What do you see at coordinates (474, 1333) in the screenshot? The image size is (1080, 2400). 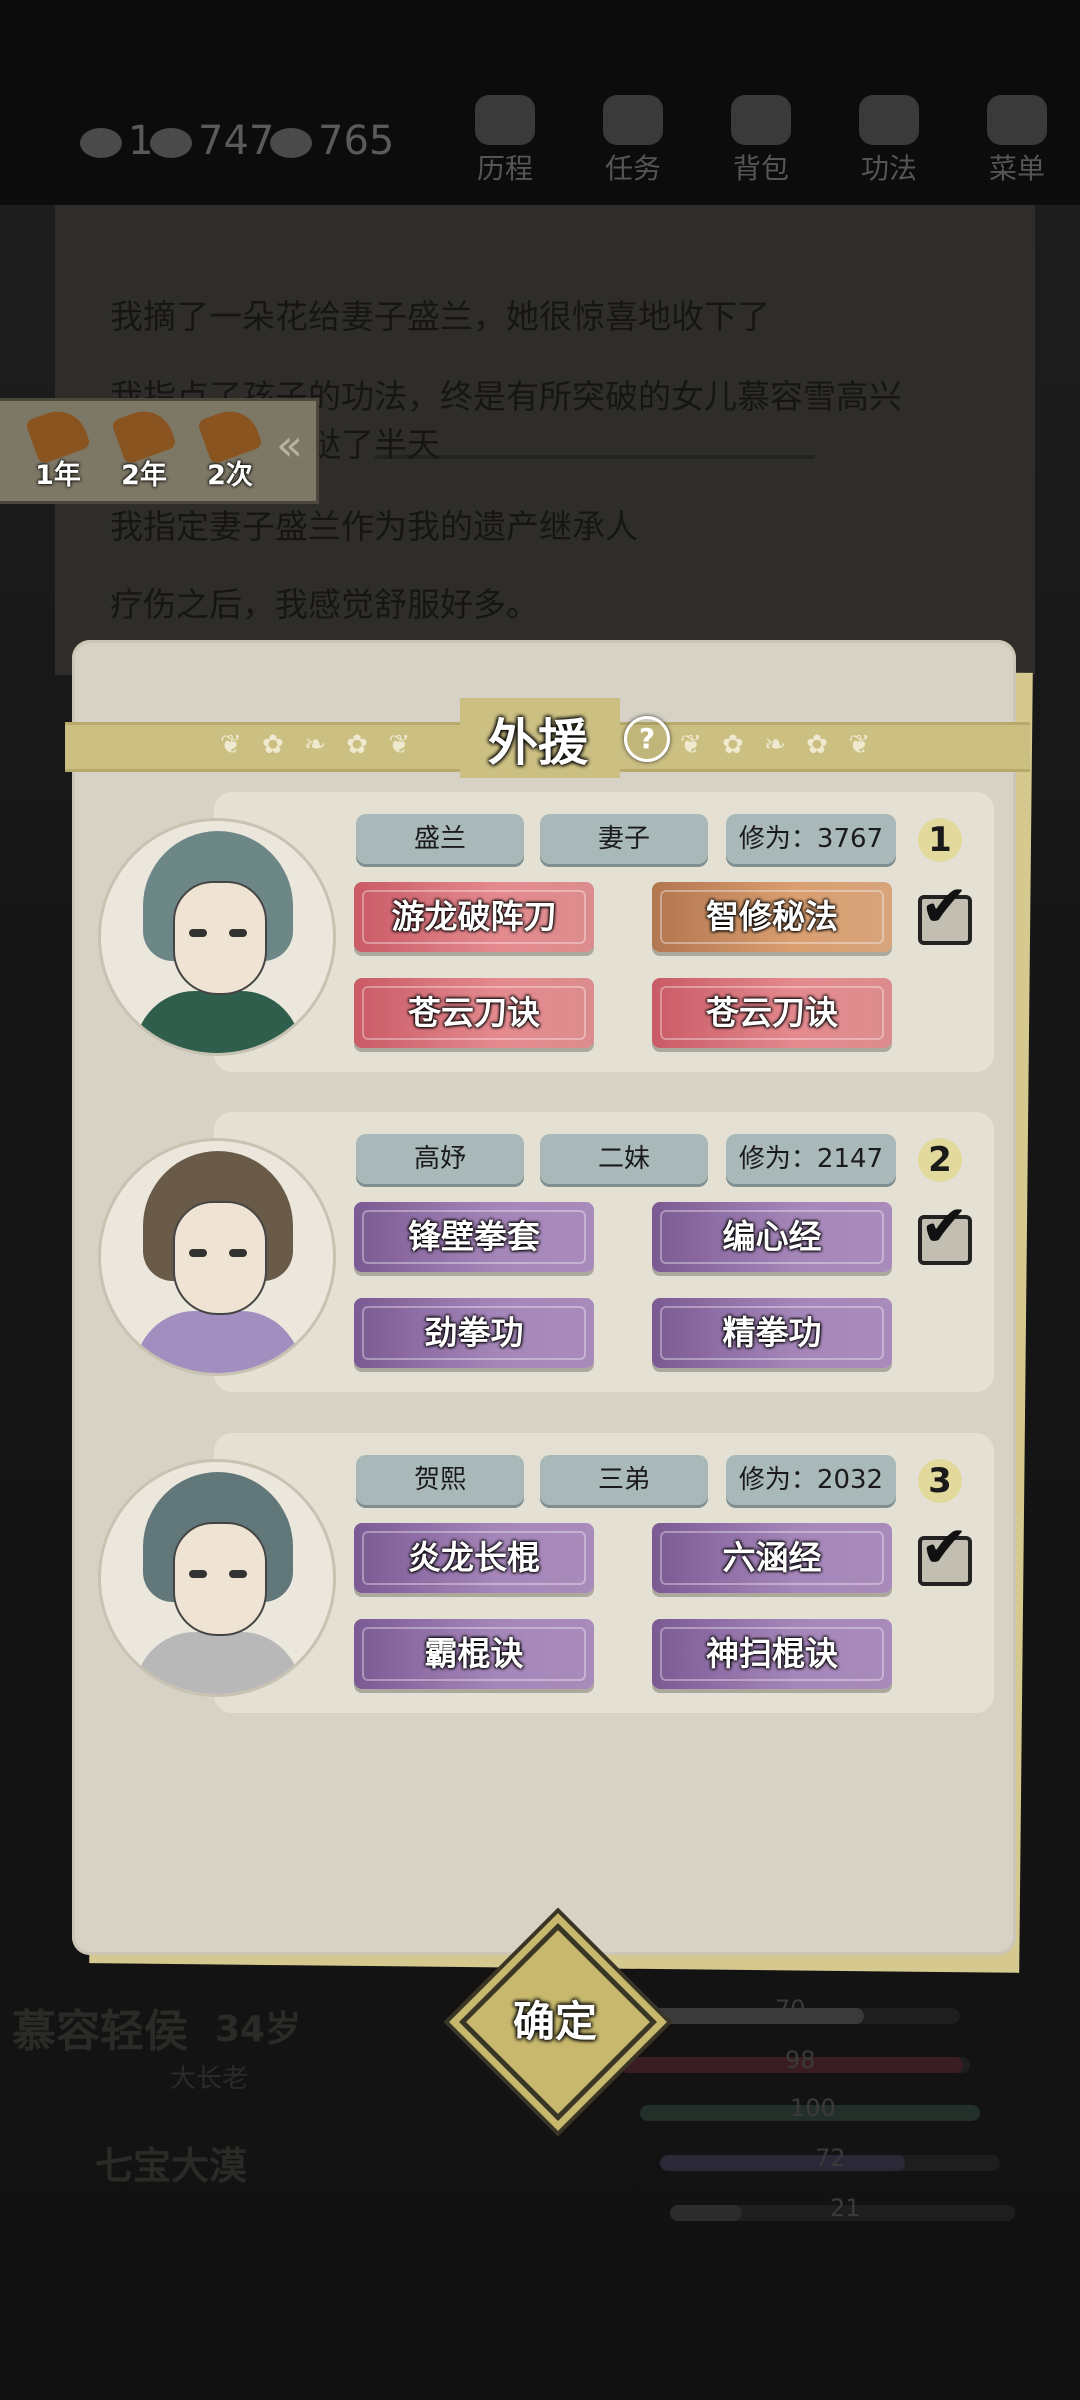 I see `skill-button: 劲拳功` at bounding box center [474, 1333].